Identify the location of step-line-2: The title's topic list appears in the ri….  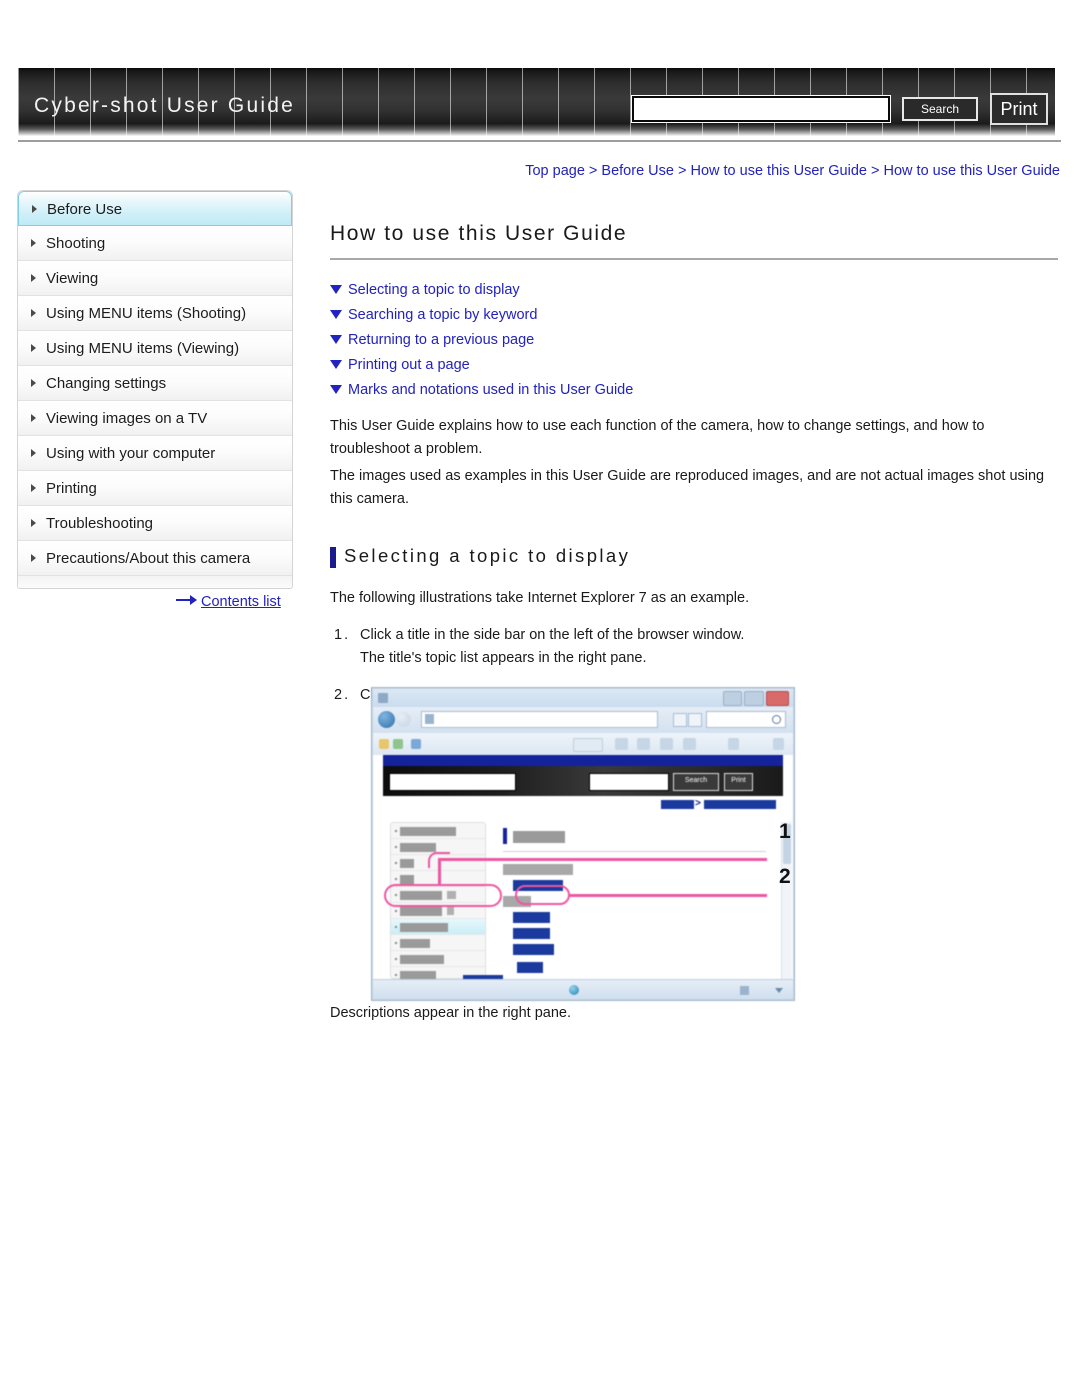
(503, 658).